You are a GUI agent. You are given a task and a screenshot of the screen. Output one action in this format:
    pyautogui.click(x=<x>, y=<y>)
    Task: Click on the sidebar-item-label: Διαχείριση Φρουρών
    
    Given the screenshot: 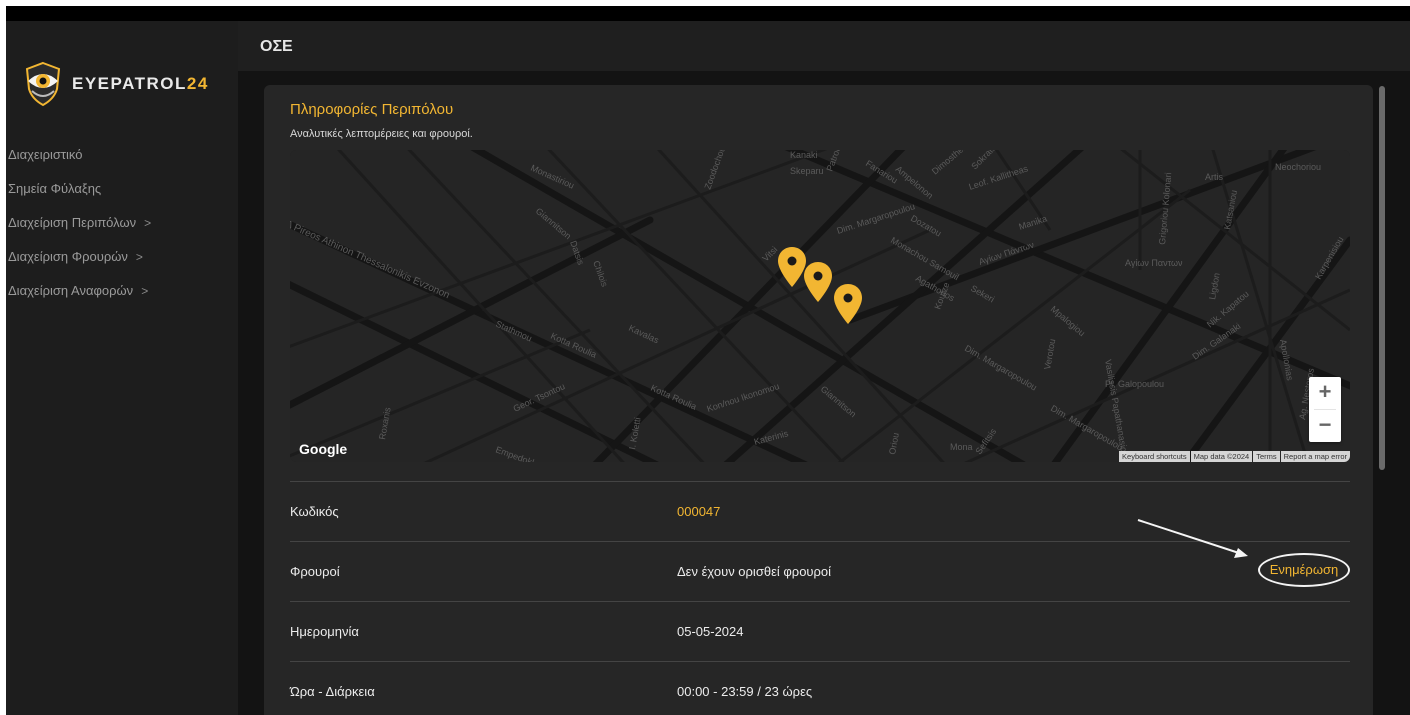 What is the action you would take?
    pyautogui.click(x=68, y=256)
    